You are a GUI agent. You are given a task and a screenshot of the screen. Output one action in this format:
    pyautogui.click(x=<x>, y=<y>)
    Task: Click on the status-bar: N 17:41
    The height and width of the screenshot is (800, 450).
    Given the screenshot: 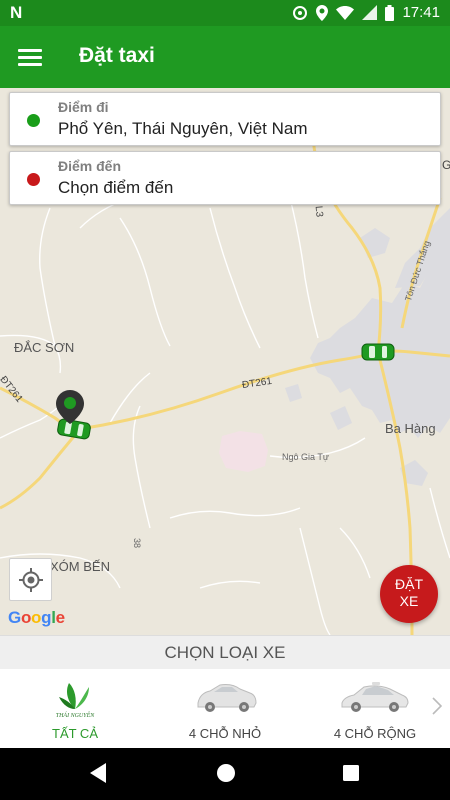 What is the action you would take?
    pyautogui.click(x=225, y=13)
    